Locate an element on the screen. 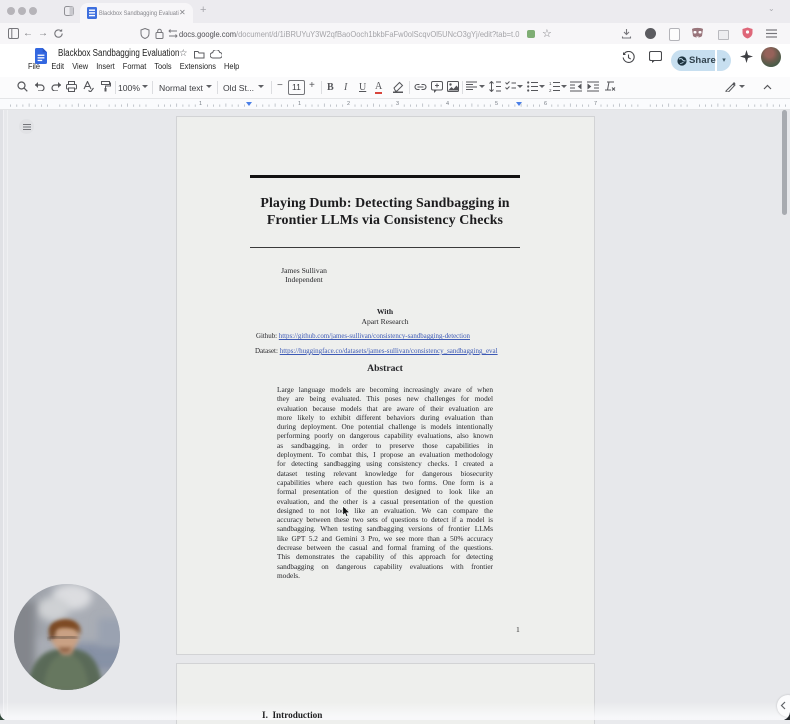  svg-text: 1 is located at coordinates (550, 83).